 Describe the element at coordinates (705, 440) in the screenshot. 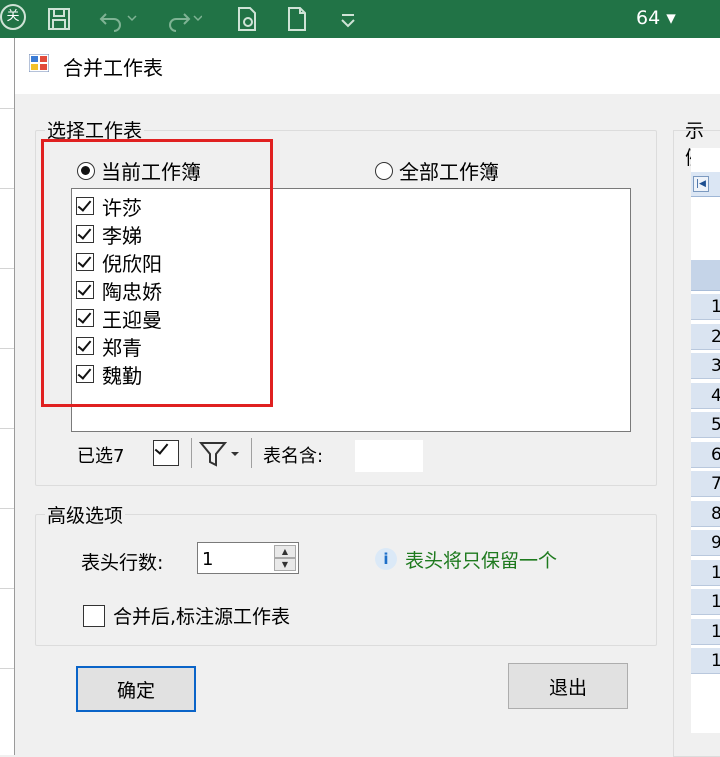

I see `example-preview-grid` at that location.